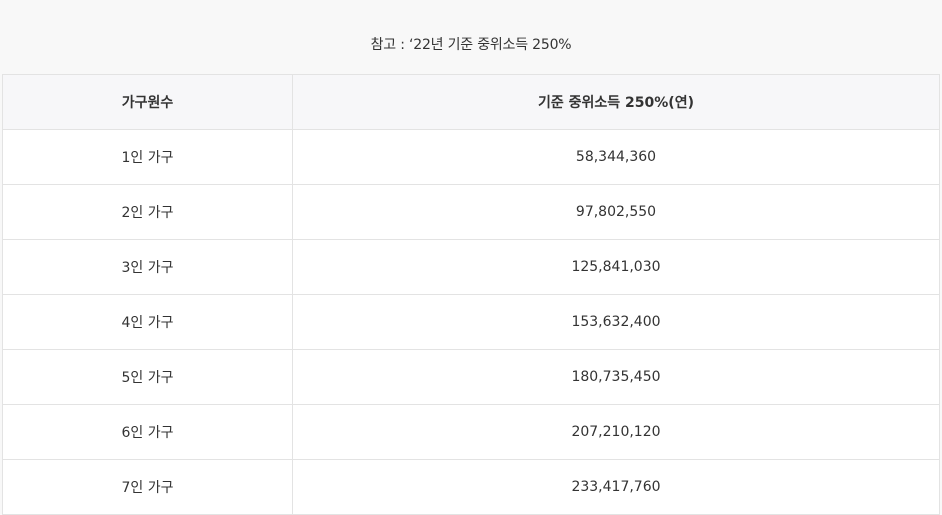 Image resolution: width=942 pixels, height=515 pixels. Describe the element at coordinates (148, 102) in the screenshot. I see `header-household-size: 가구원수` at that location.